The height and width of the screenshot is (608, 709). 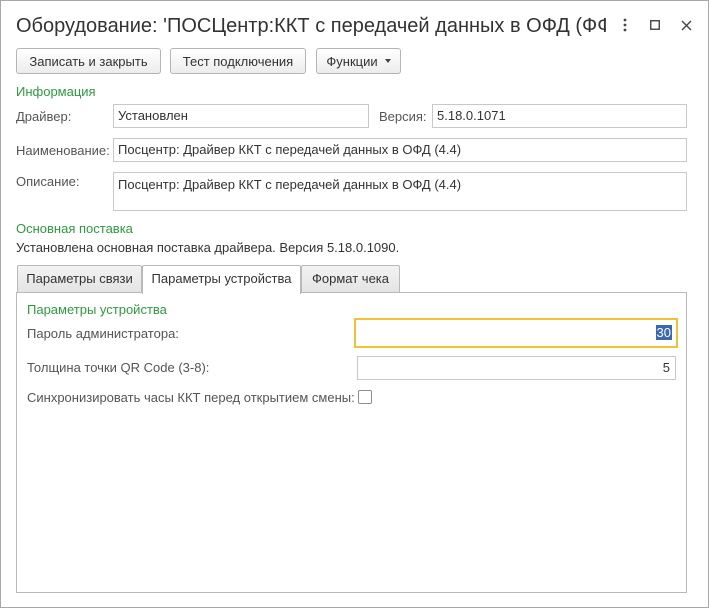 I want to click on more-menu-icon, so click(x=625, y=25).